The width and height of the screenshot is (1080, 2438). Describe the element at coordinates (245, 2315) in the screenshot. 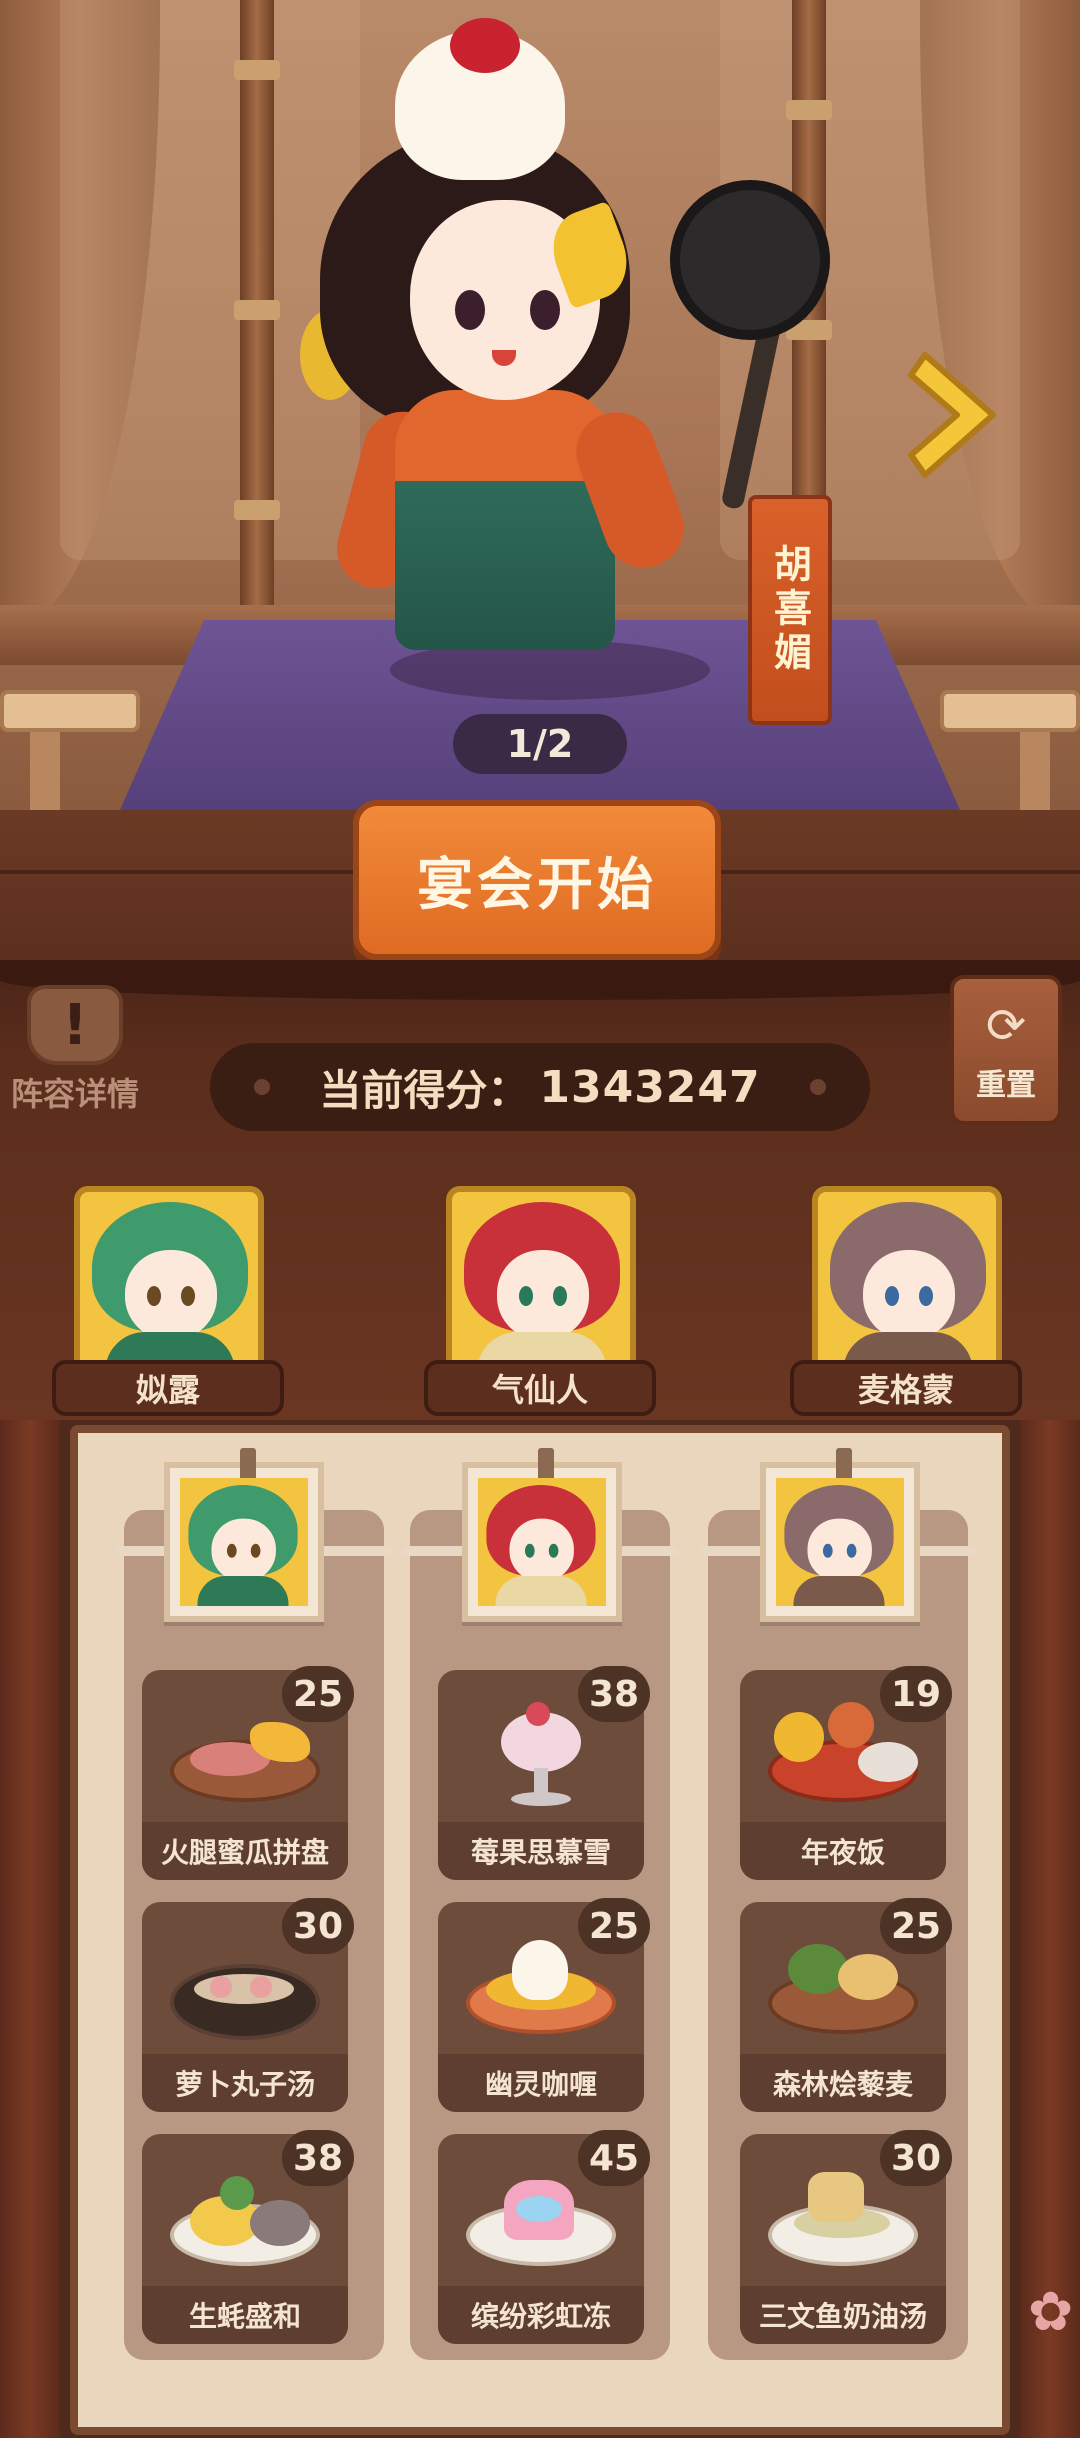

I see `dish-name: 生蚝盛和` at that location.